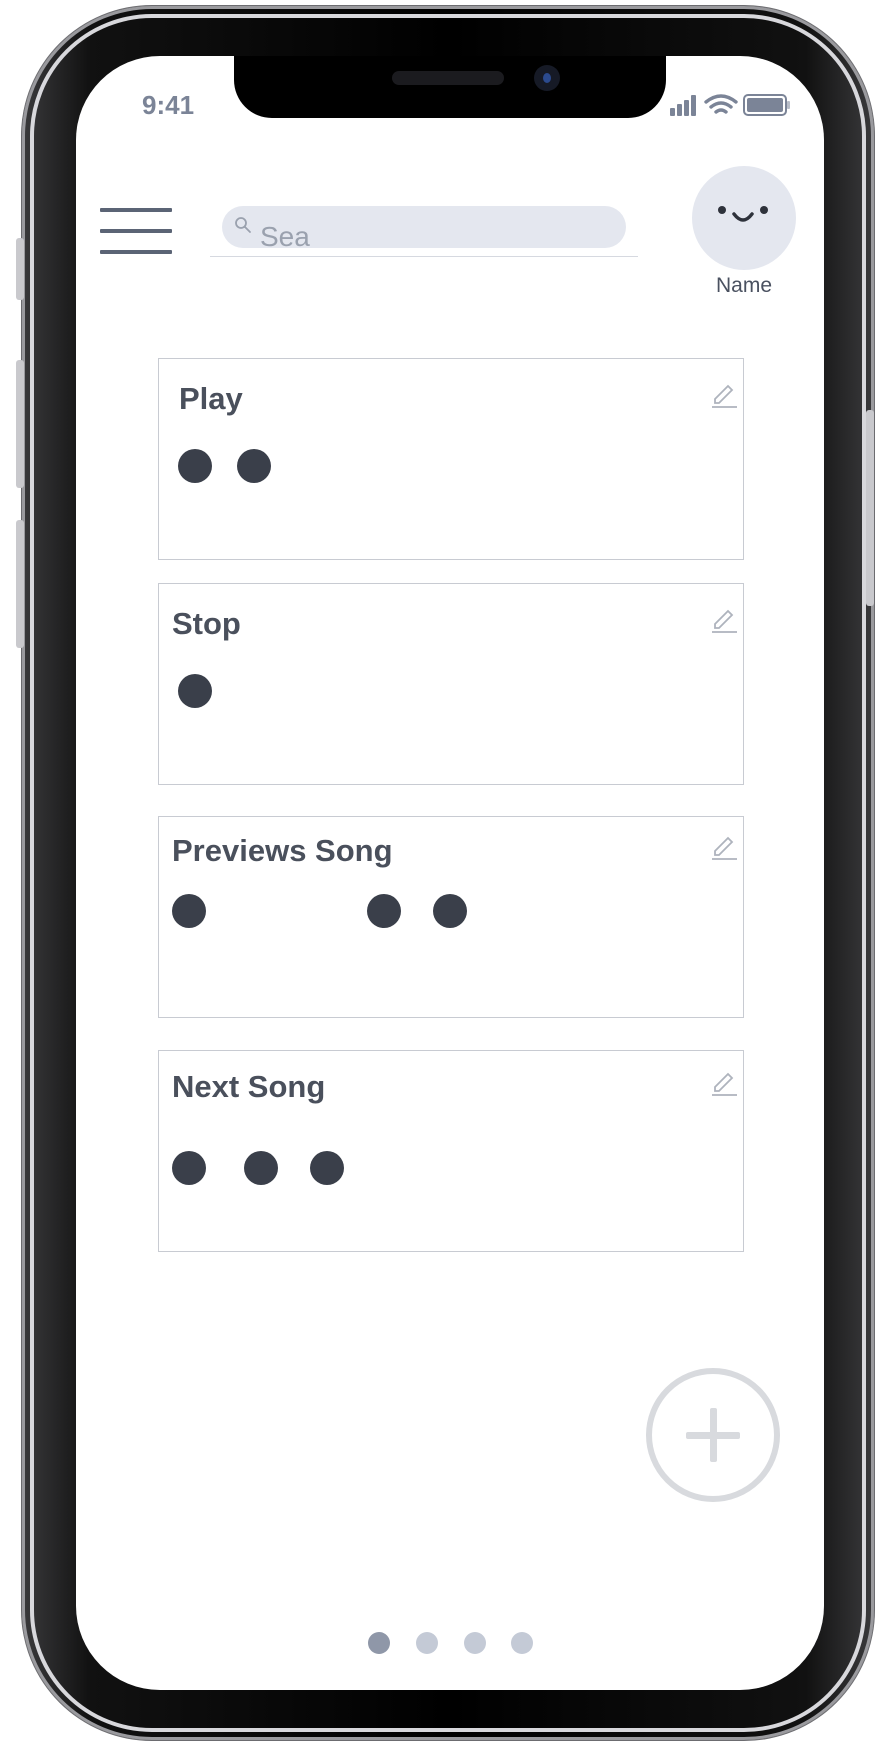 This screenshot has width=889, height=1746. What do you see at coordinates (547, 78) in the screenshot?
I see `front-camera` at bounding box center [547, 78].